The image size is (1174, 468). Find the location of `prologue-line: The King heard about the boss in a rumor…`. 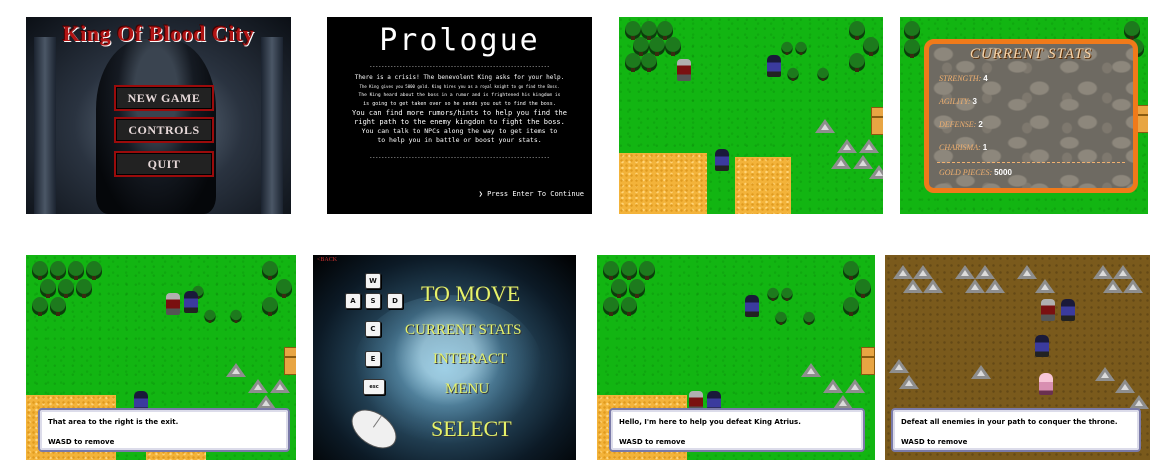

prologue-line: The King heard about the boss in a rumor… is located at coordinates (459, 95).